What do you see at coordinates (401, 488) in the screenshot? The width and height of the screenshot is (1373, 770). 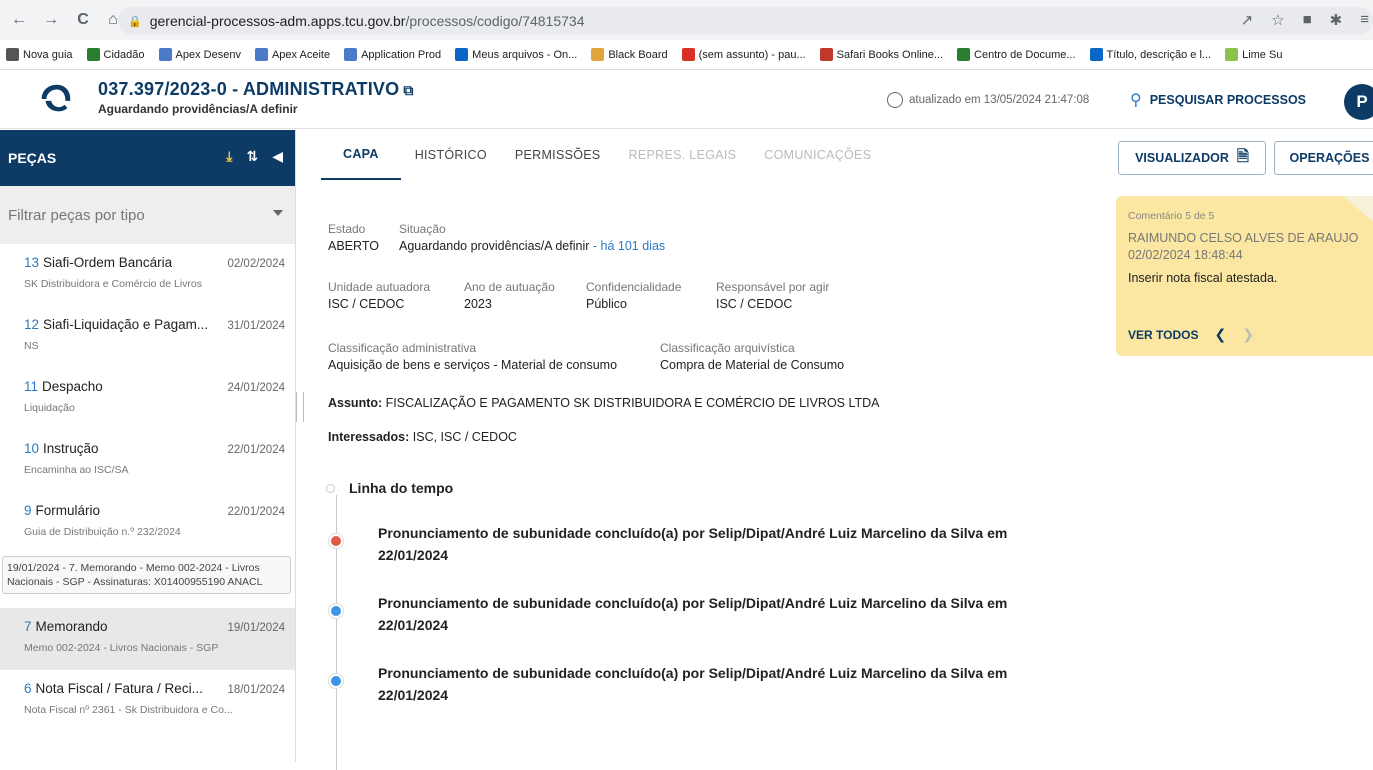 I see `timeline-title: Linha do tempo` at bounding box center [401, 488].